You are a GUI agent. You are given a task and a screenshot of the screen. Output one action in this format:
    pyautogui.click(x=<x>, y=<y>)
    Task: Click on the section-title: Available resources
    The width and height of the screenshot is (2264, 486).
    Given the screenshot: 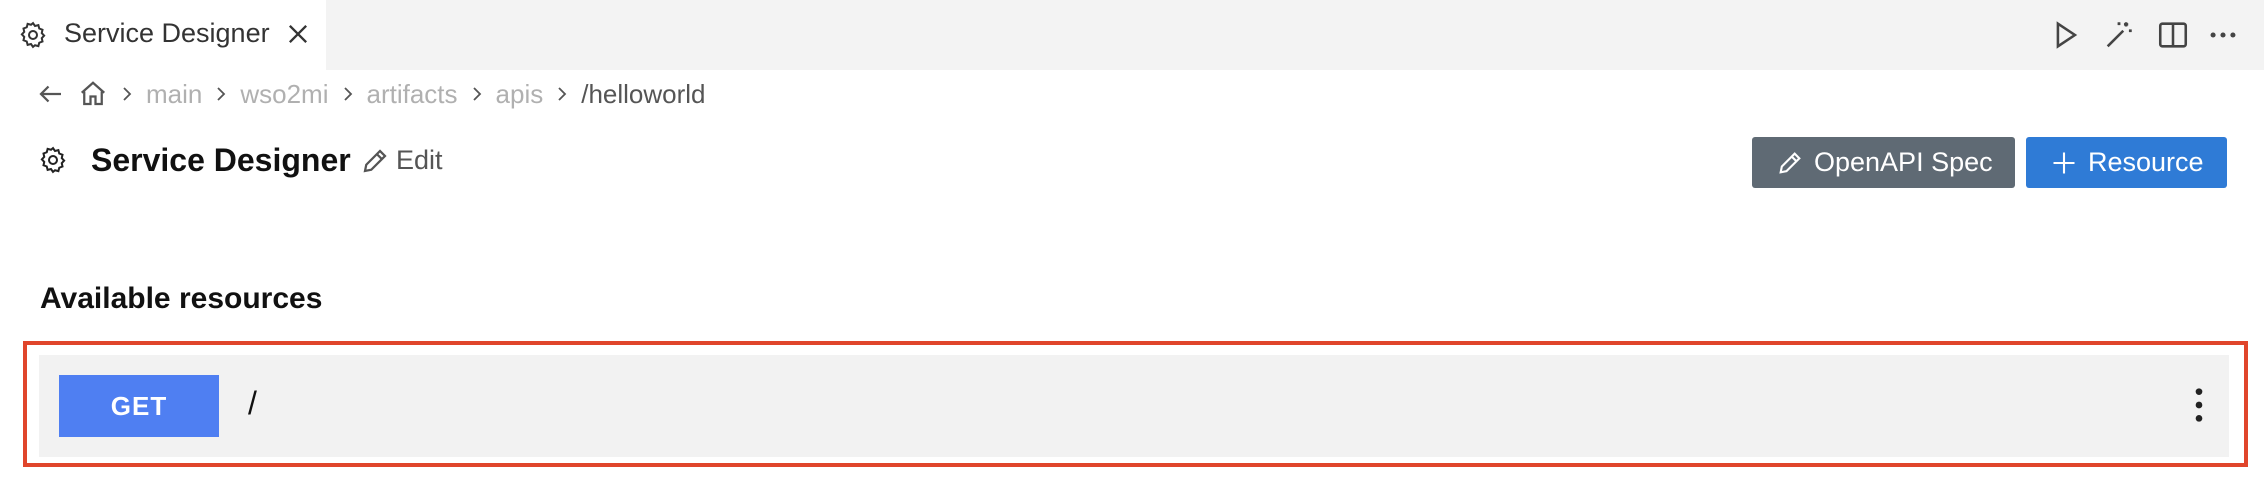 What is the action you would take?
    pyautogui.click(x=181, y=298)
    